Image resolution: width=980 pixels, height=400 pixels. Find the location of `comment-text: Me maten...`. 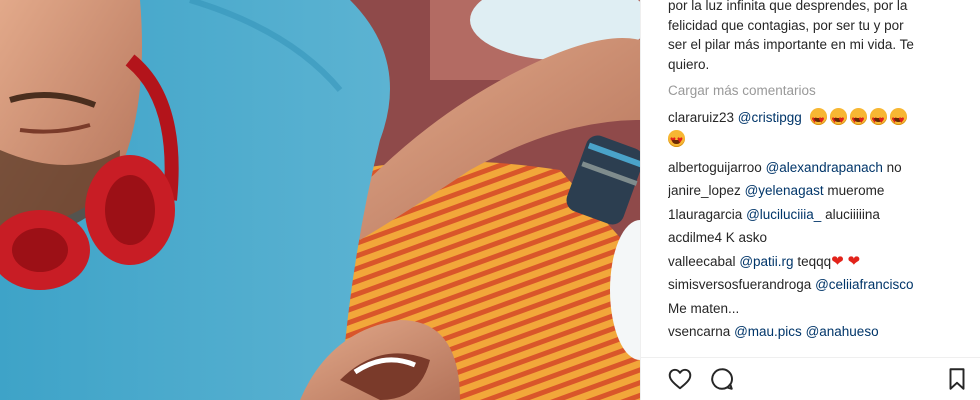

comment-text: Me maten... is located at coordinates (704, 308).